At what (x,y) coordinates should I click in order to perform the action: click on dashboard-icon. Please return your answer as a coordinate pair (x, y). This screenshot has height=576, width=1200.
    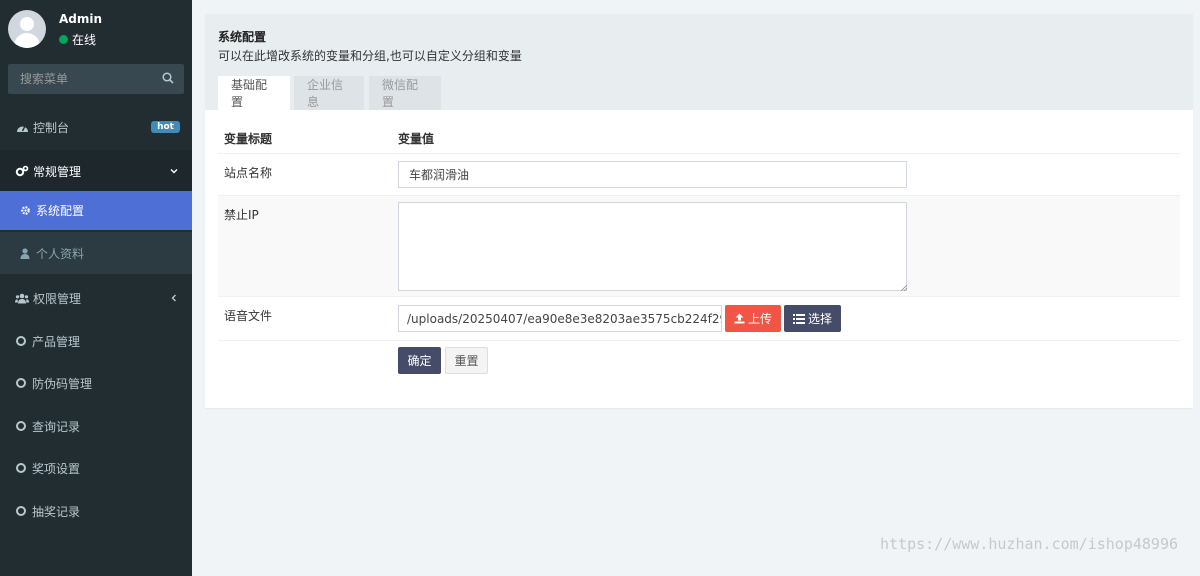
    Looking at the image, I should click on (22, 127).